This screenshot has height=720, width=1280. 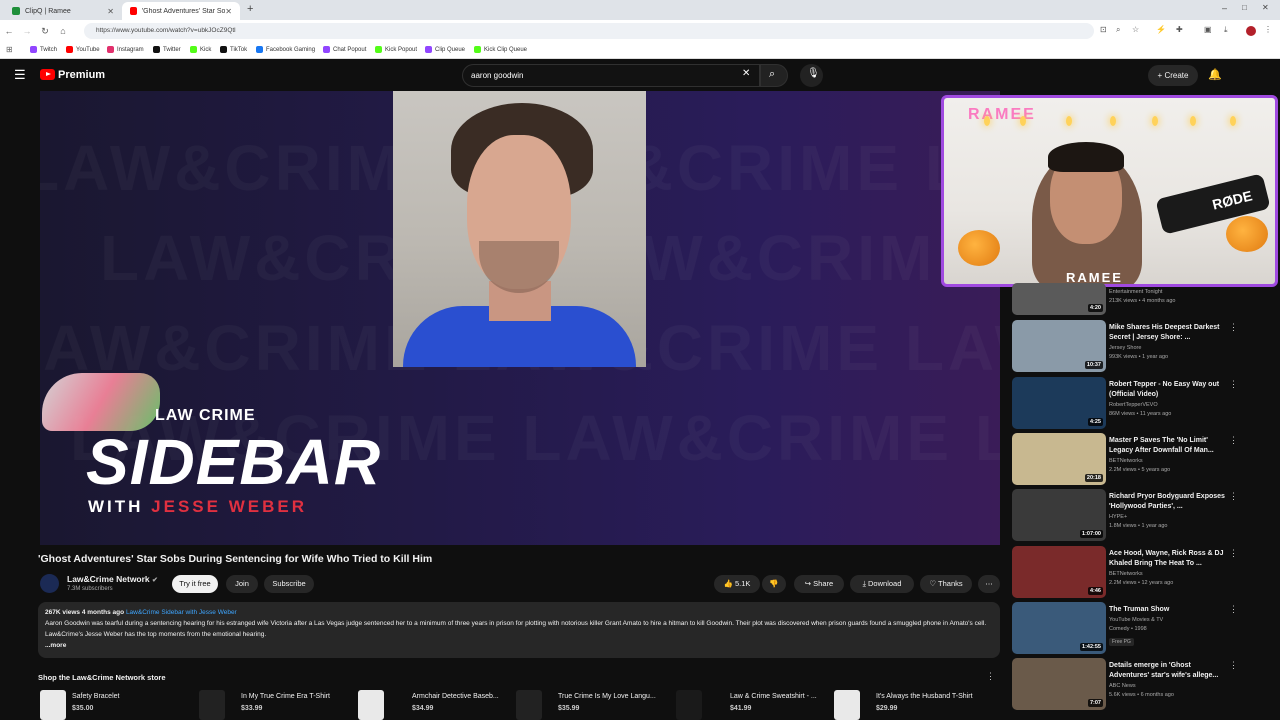 I want to click on rec-duration: 1:42:55, so click(x=1091, y=647).